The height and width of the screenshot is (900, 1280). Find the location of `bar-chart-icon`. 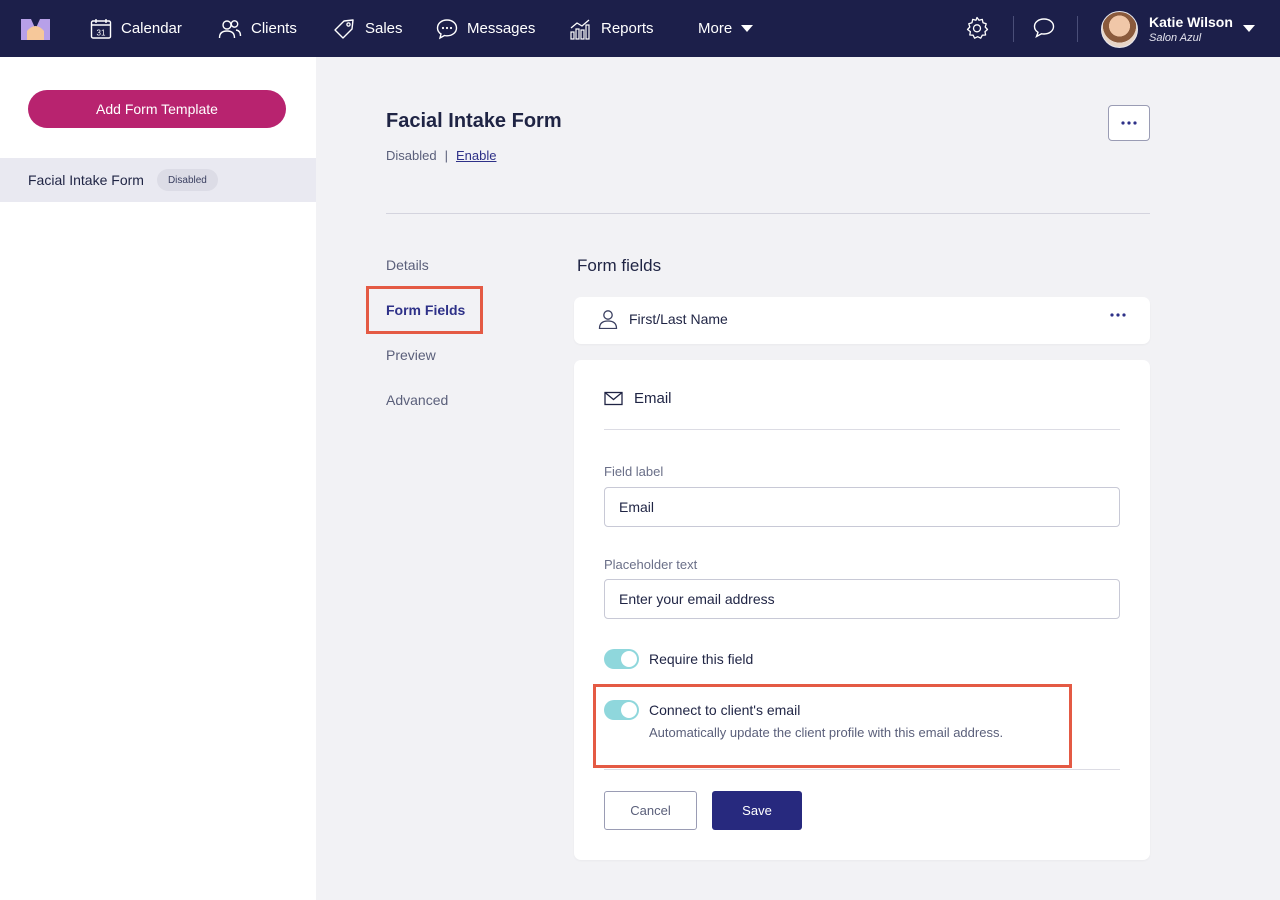

bar-chart-icon is located at coordinates (580, 29).